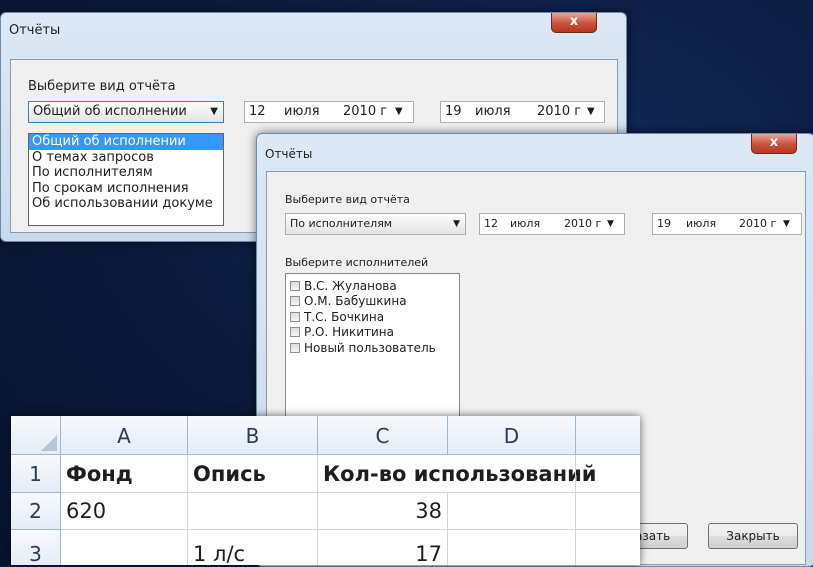 The image size is (813, 567). I want to click on report-type-select: Общий об исполнении ▼, so click(126, 112).